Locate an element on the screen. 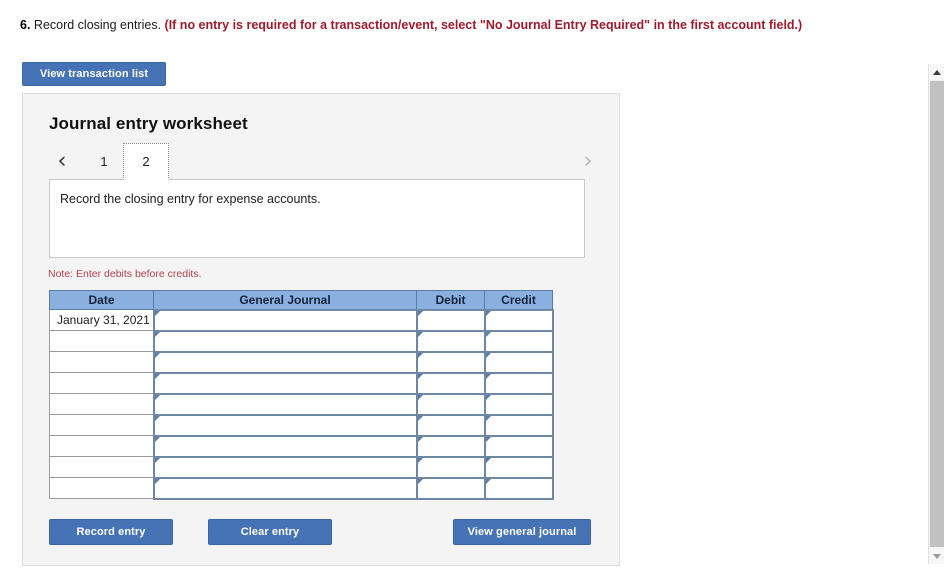  record-entry-button: Record entry is located at coordinates (111, 532).